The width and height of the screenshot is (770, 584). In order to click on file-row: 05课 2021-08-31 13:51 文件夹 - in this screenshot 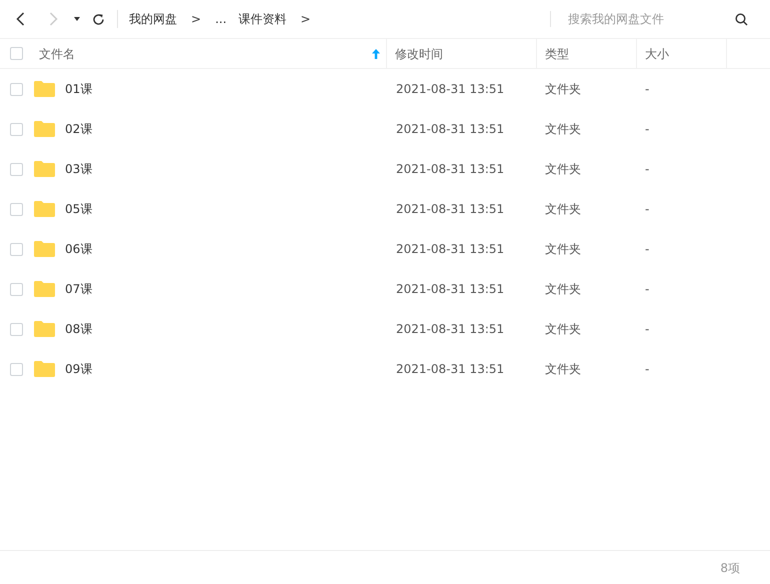, I will do `click(385, 209)`.